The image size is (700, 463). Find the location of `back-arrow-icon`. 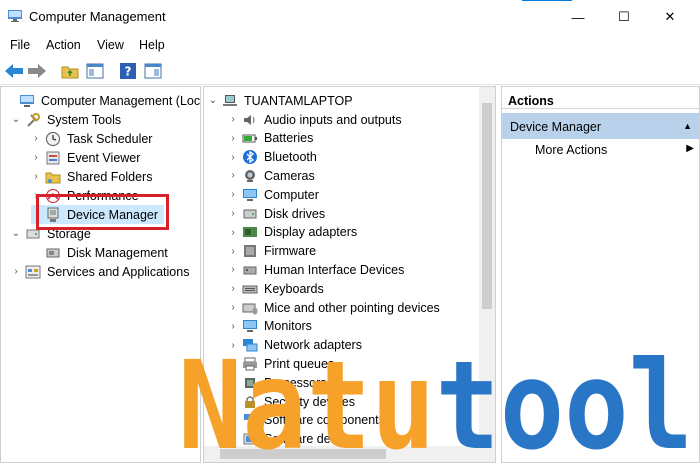

back-arrow-icon is located at coordinates (14, 71).